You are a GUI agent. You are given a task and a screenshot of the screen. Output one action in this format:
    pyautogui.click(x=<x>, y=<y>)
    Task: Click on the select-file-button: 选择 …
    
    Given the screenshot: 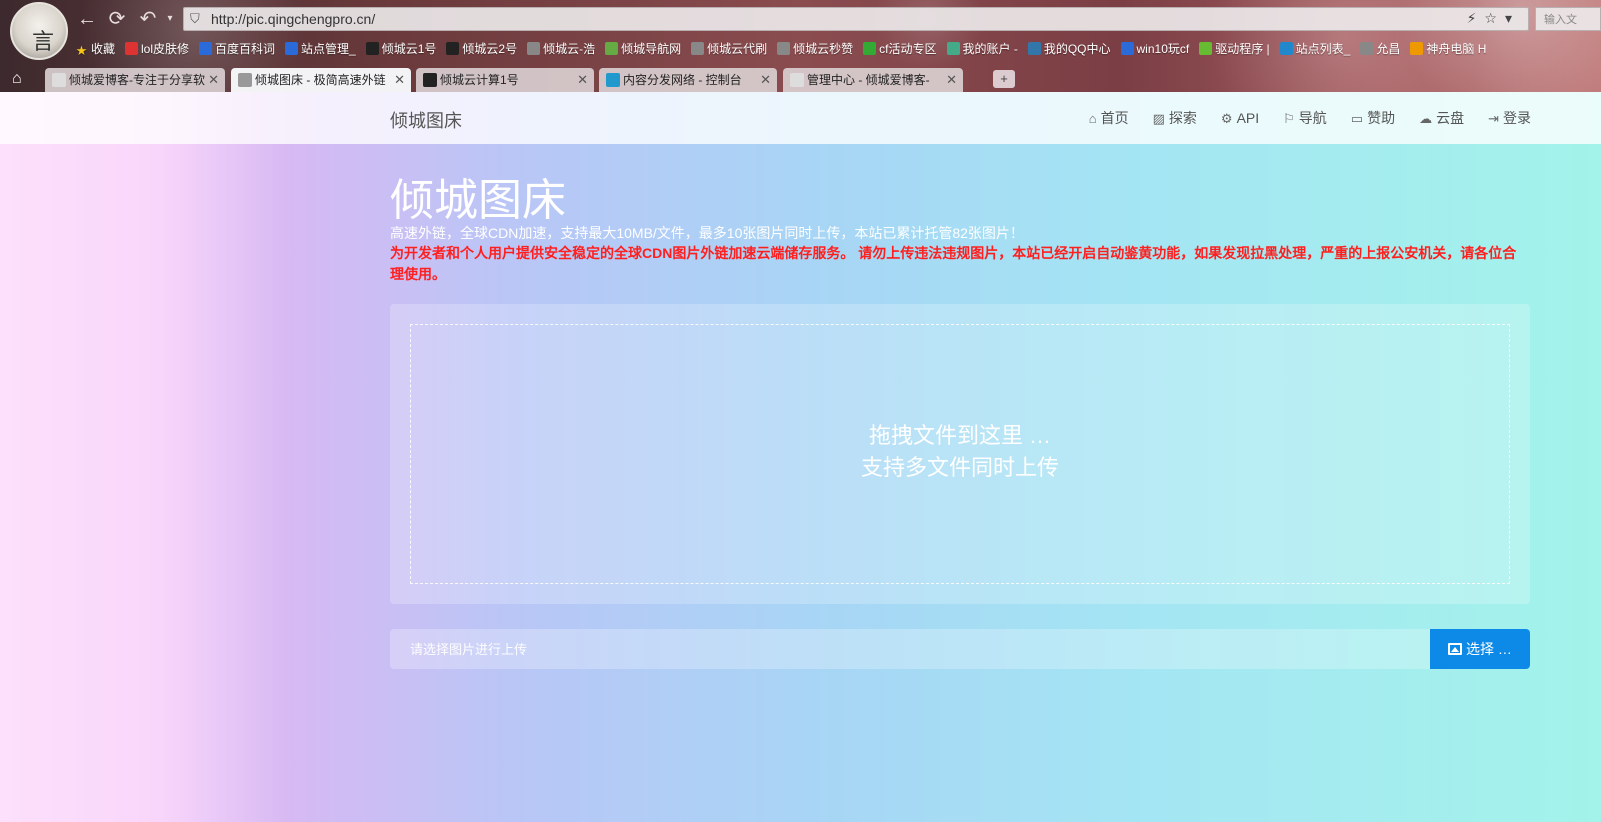 What is the action you would take?
    pyautogui.click(x=1480, y=649)
    